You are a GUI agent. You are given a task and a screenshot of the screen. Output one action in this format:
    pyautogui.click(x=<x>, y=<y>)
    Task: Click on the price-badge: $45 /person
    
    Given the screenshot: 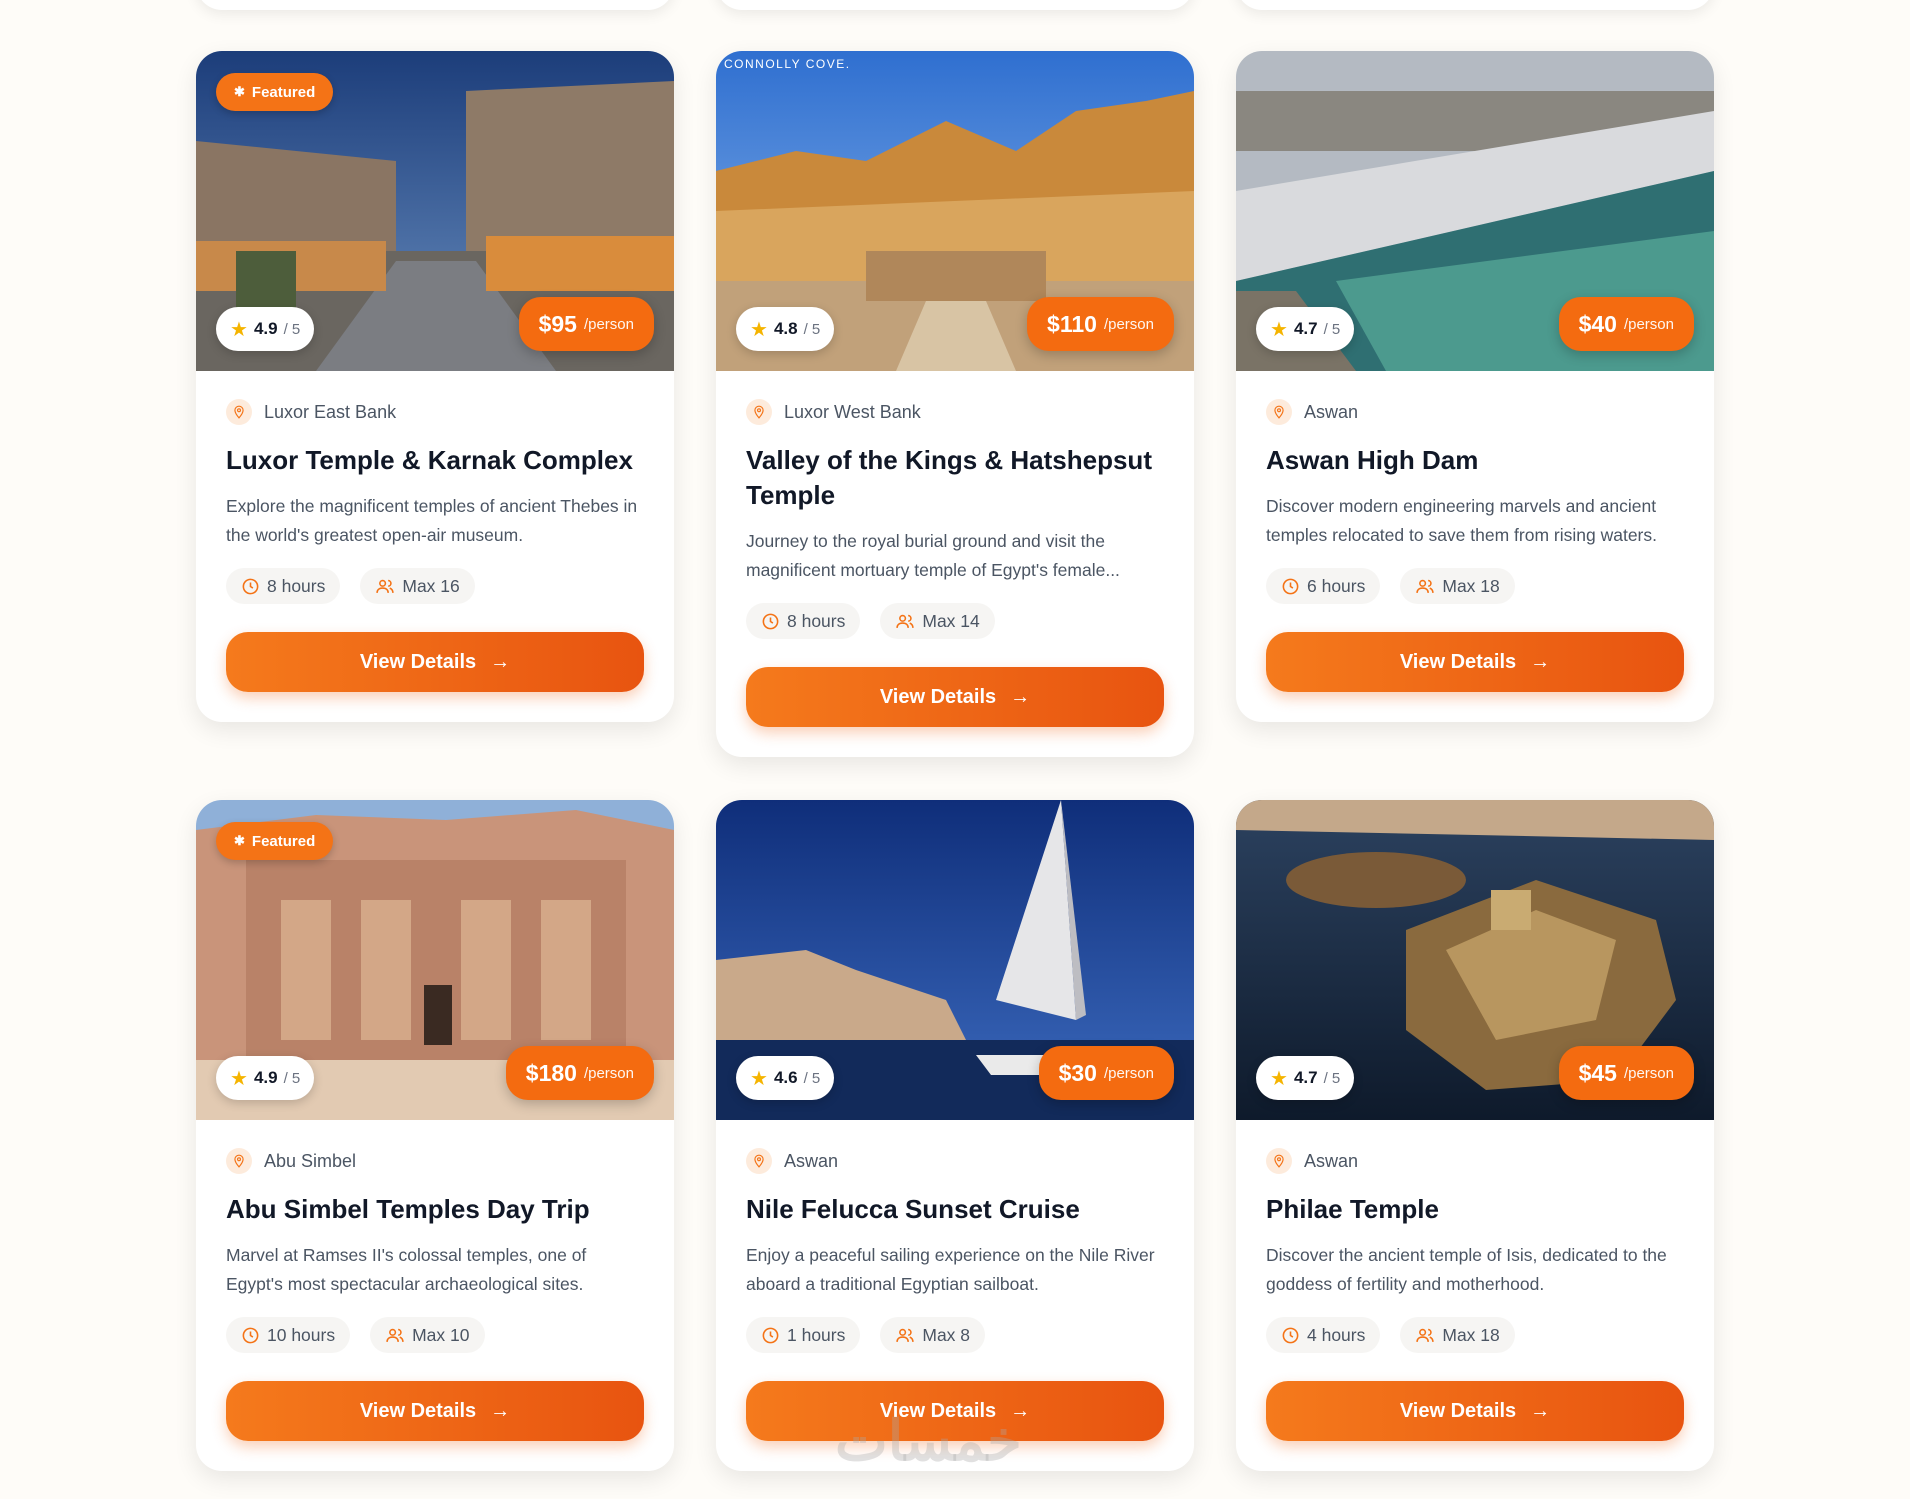 What is the action you would take?
    pyautogui.click(x=1626, y=1073)
    